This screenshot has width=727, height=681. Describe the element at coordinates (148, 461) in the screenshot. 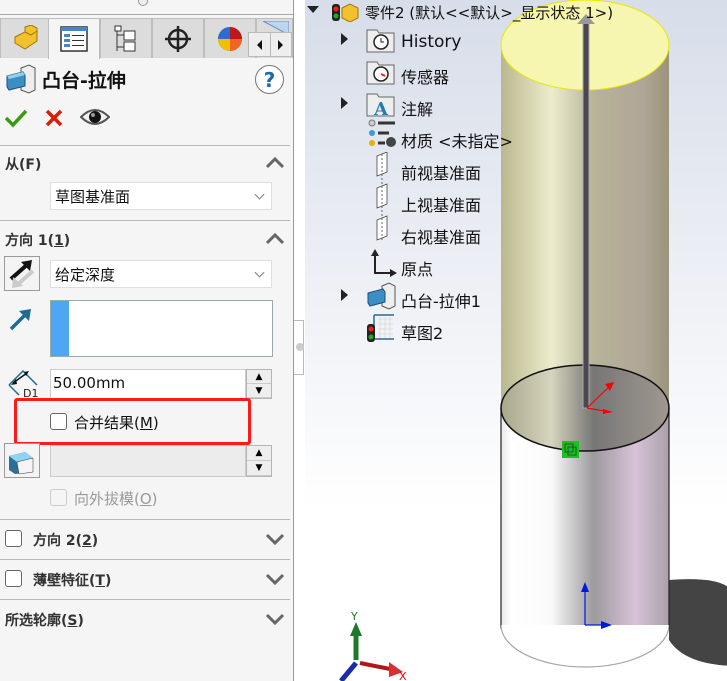

I see `draft-angle-input` at that location.